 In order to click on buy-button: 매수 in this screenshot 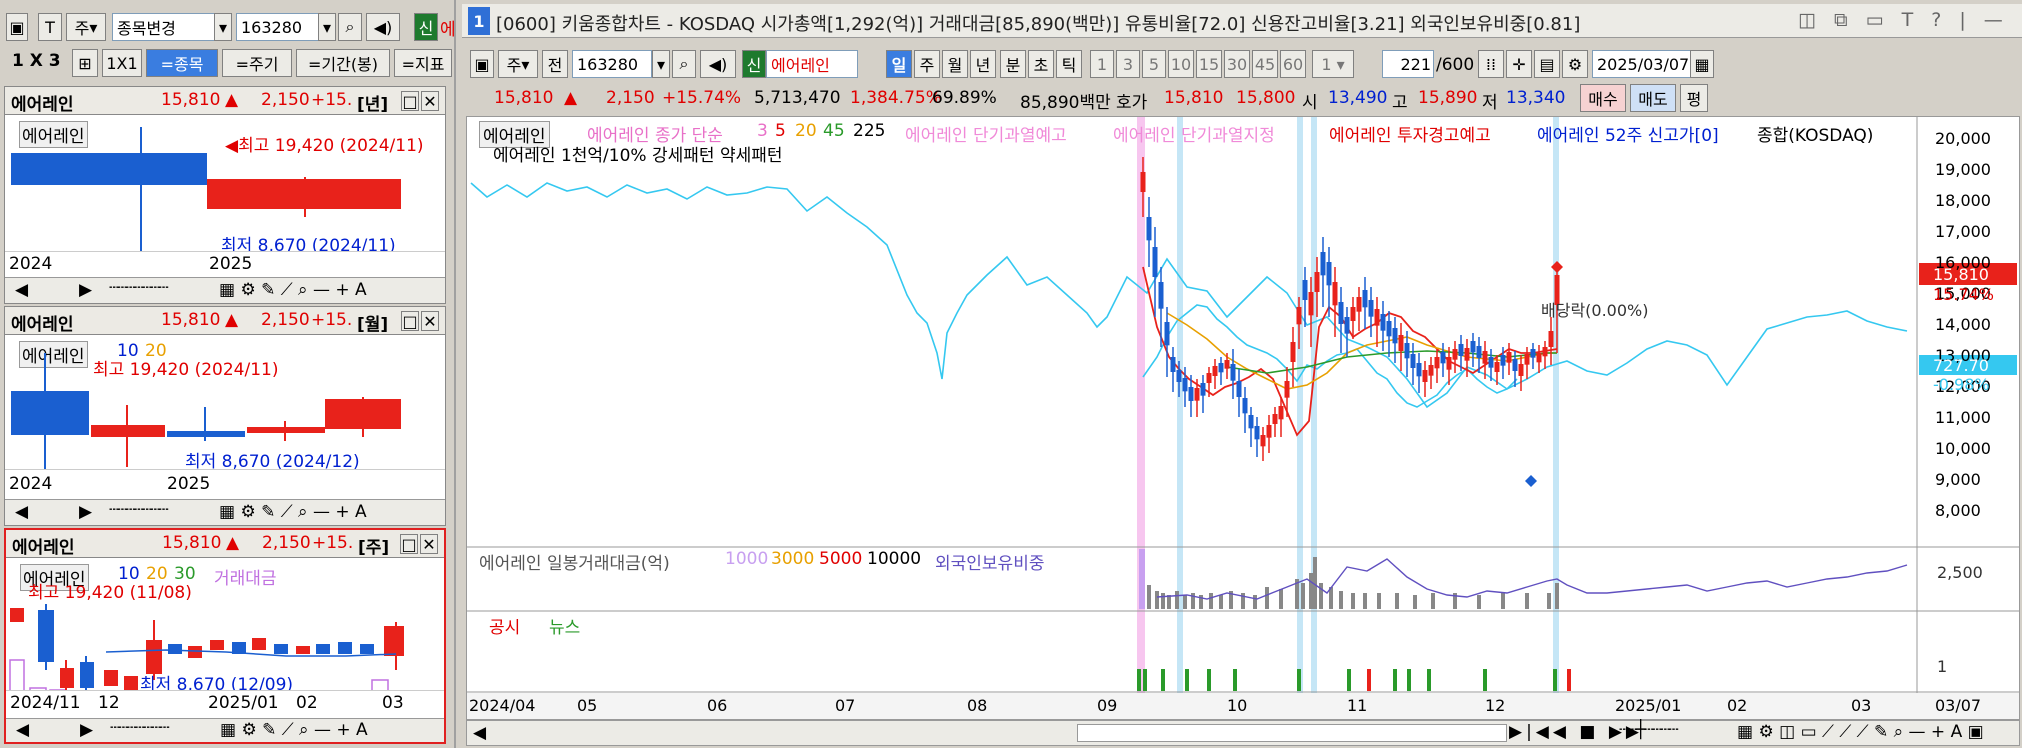, I will do `click(1603, 98)`.